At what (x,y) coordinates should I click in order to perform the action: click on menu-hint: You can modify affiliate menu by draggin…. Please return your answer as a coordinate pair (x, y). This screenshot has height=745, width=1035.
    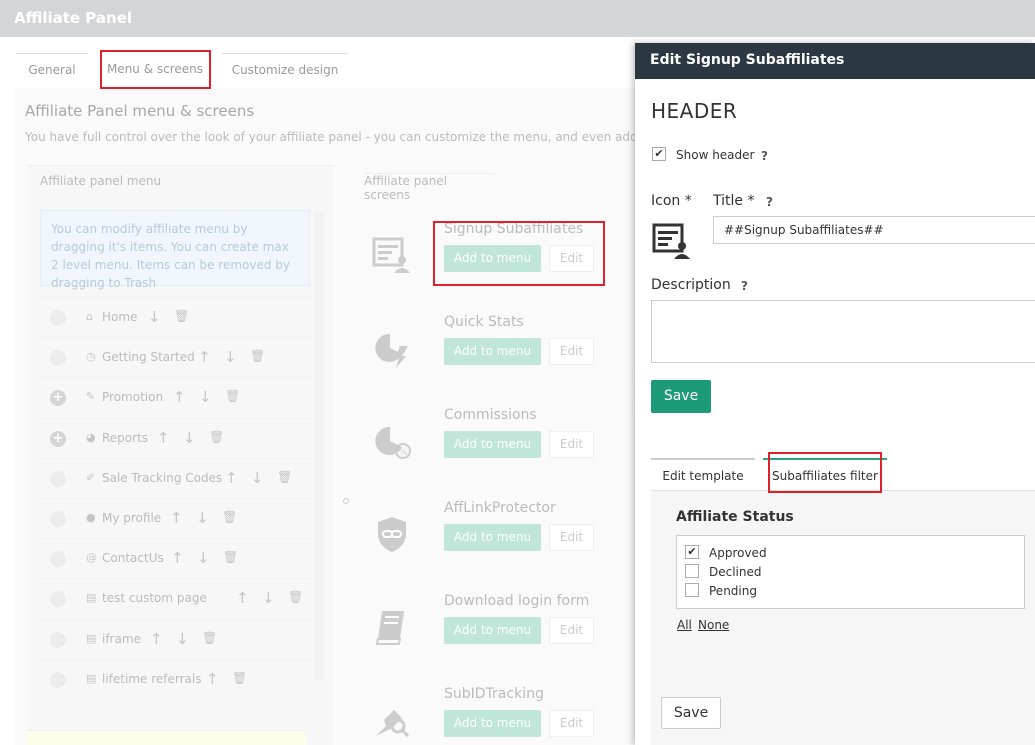
    Looking at the image, I should click on (175, 250).